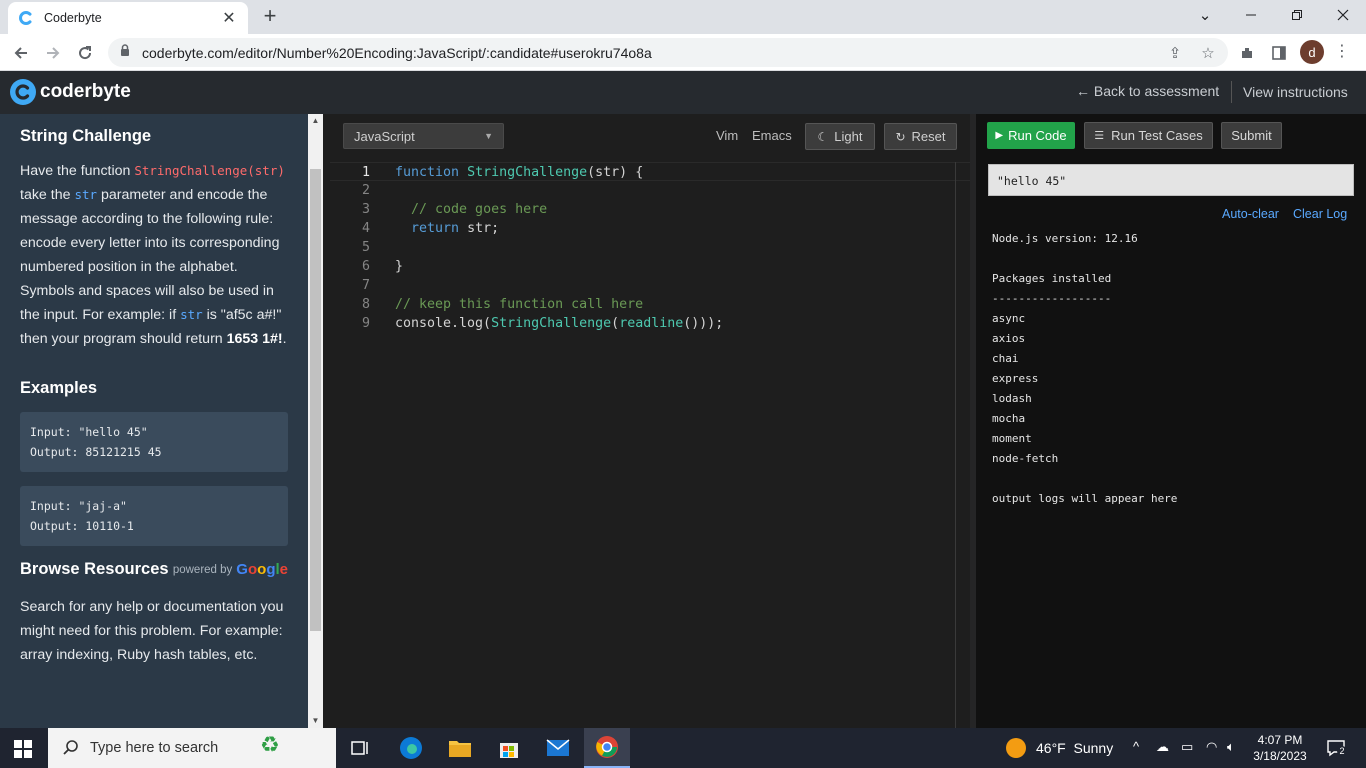 The width and height of the screenshot is (1366, 768). What do you see at coordinates (365, 266) in the screenshot?
I see `line-number: 6` at bounding box center [365, 266].